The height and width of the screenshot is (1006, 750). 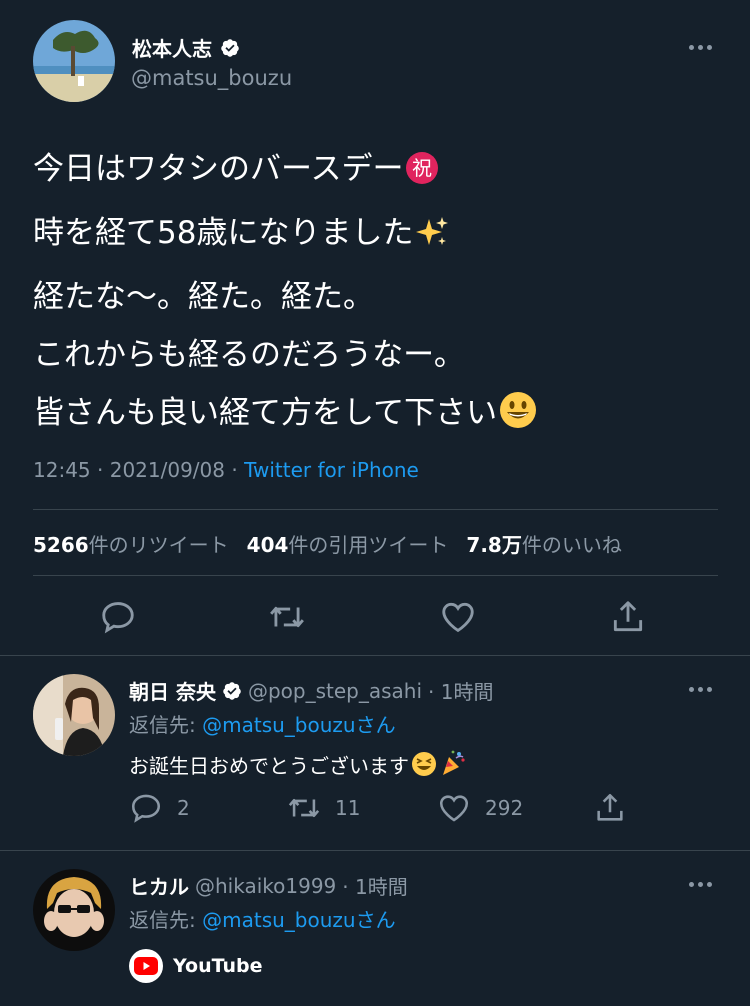 What do you see at coordinates (62, 470) in the screenshot?
I see `tweet-time: 12:45` at bounding box center [62, 470].